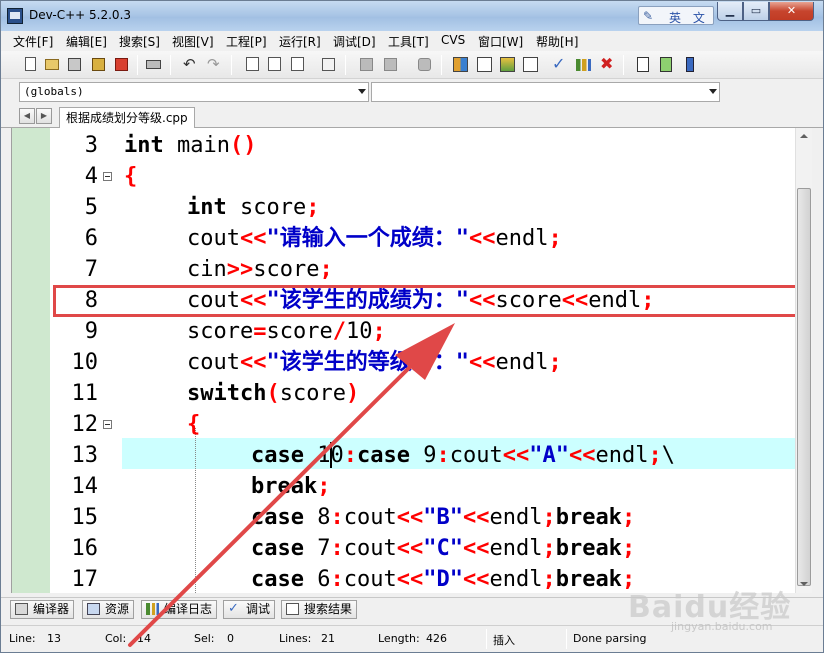 The height and width of the screenshot is (653, 824). What do you see at coordinates (366, 64) in the screenshot?
I see `add-to-project-icon` at bounding box center [366, 64].